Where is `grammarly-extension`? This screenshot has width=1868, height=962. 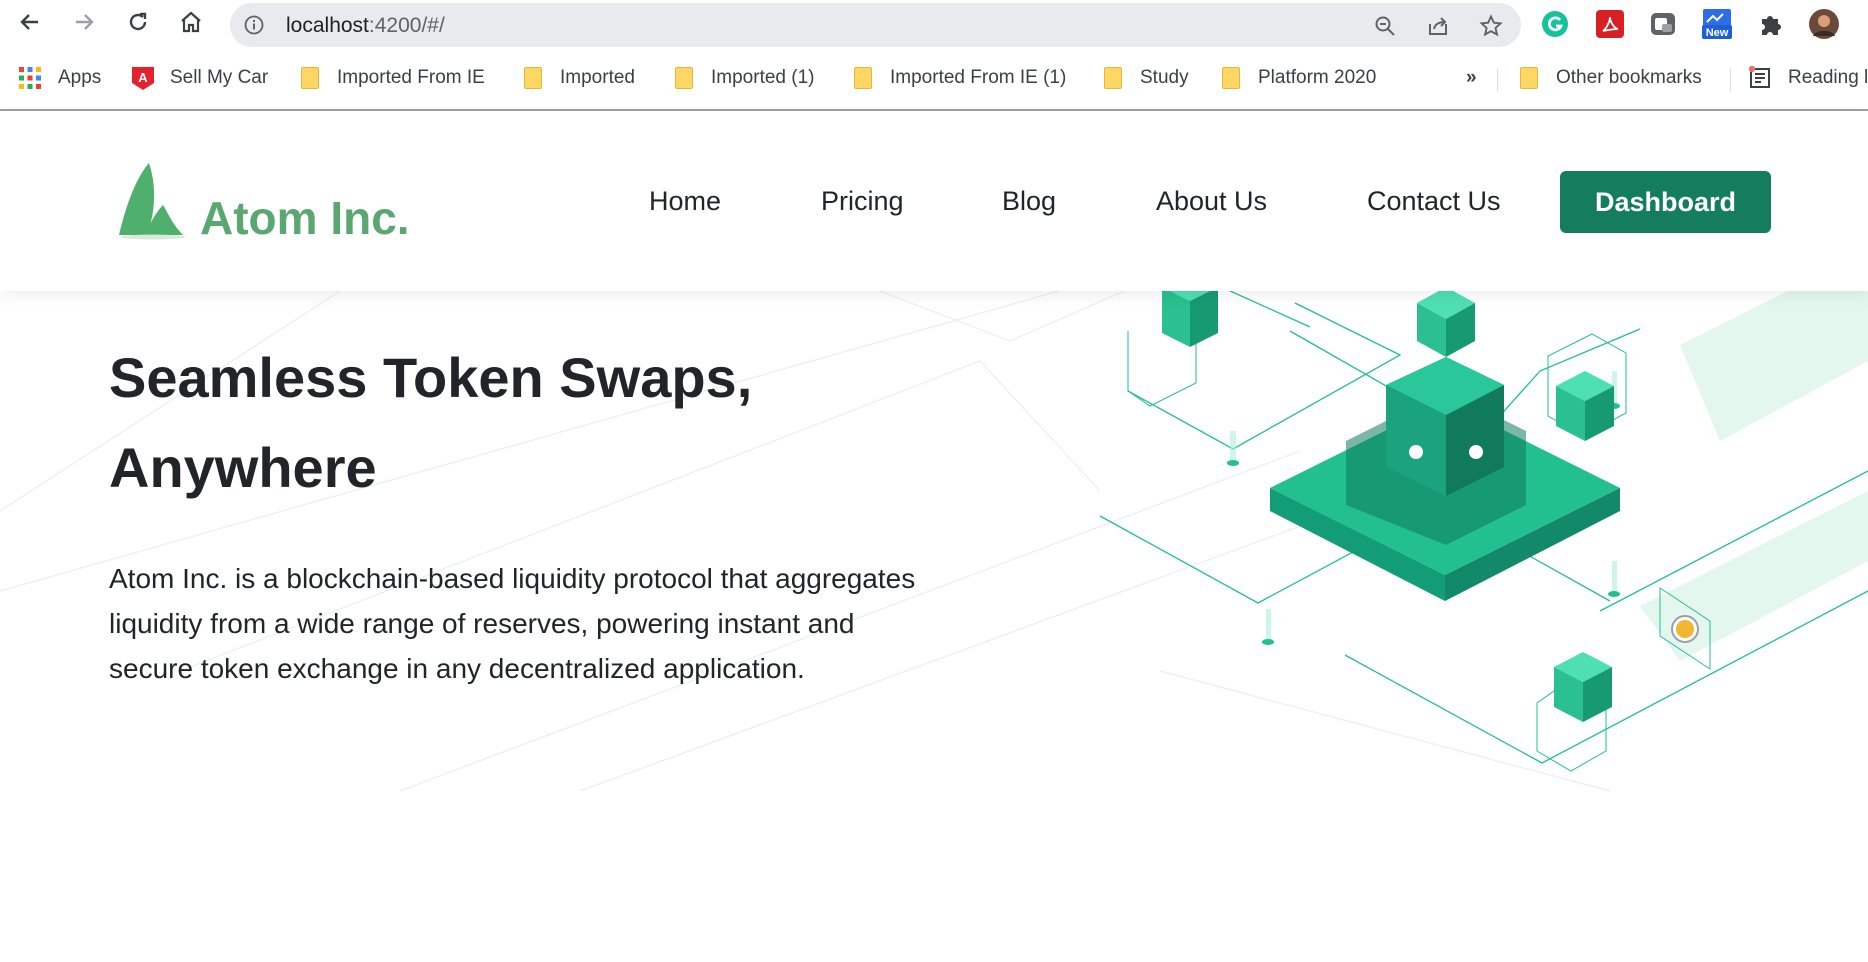 grammarly-extension is located at coordinates (1555, 24).